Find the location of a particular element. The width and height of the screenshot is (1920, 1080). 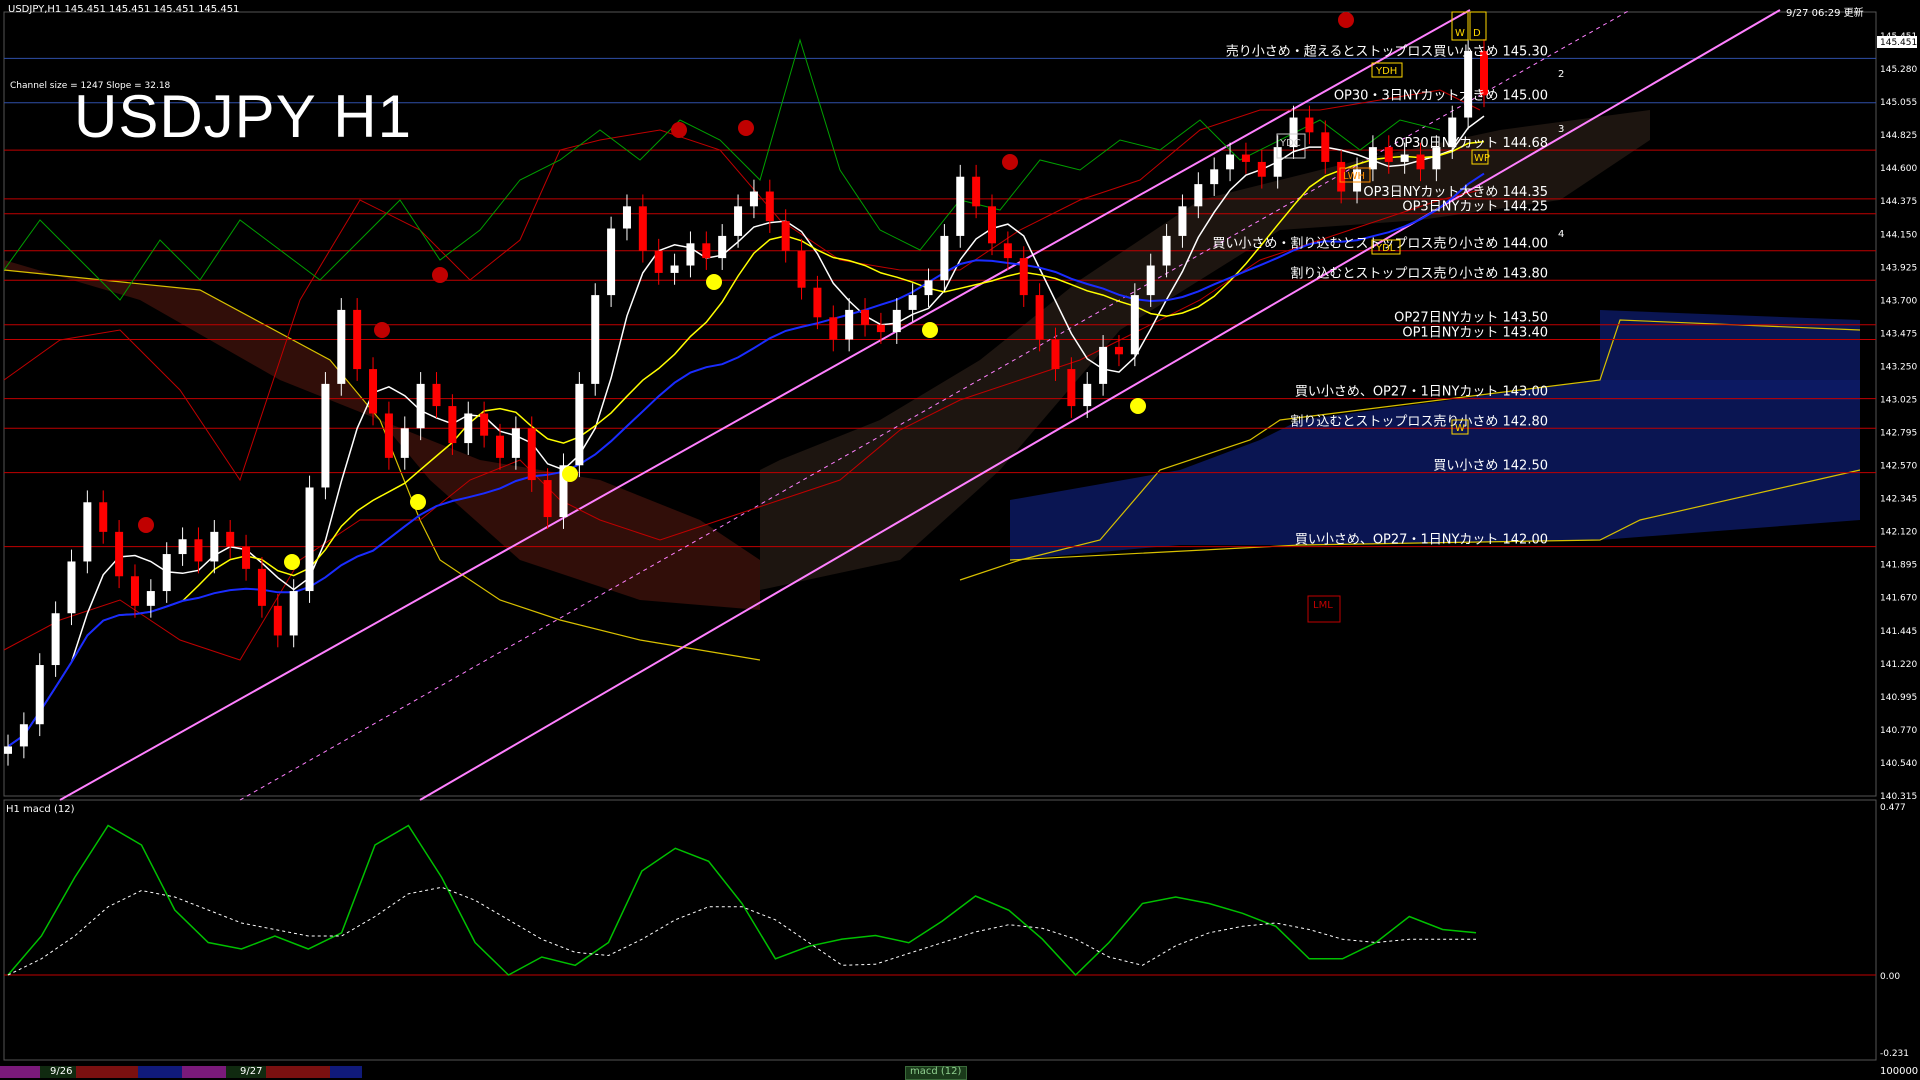

macd-indicator-label: H1 macd (12) is located at coordinates (40, 809).